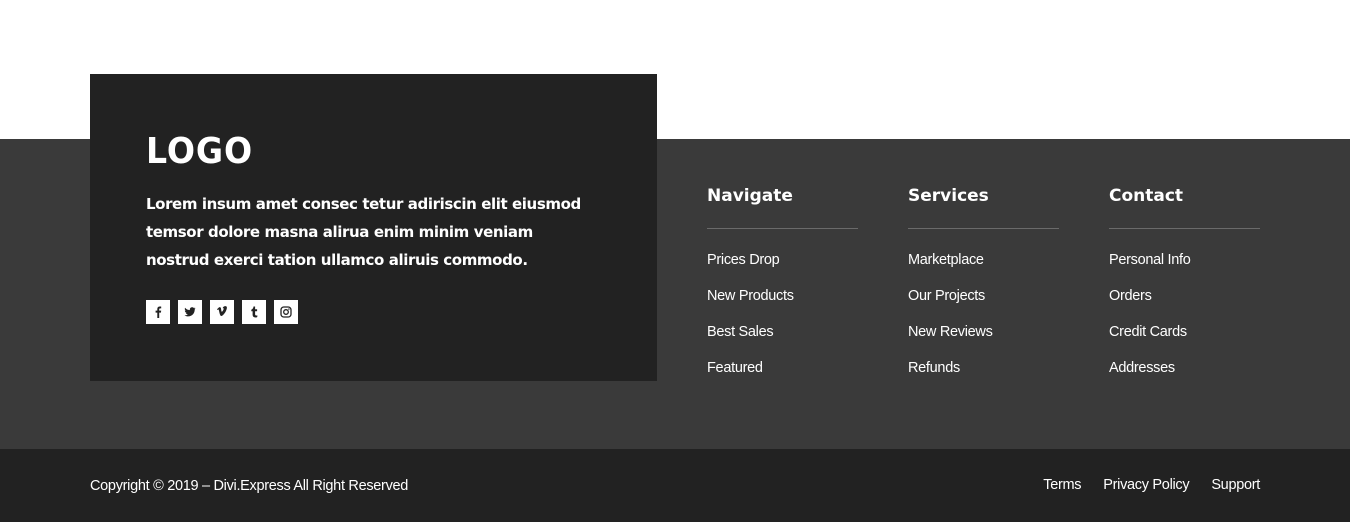  I want to click on footer-link-addresses: Addresses, so click(1184, 368).